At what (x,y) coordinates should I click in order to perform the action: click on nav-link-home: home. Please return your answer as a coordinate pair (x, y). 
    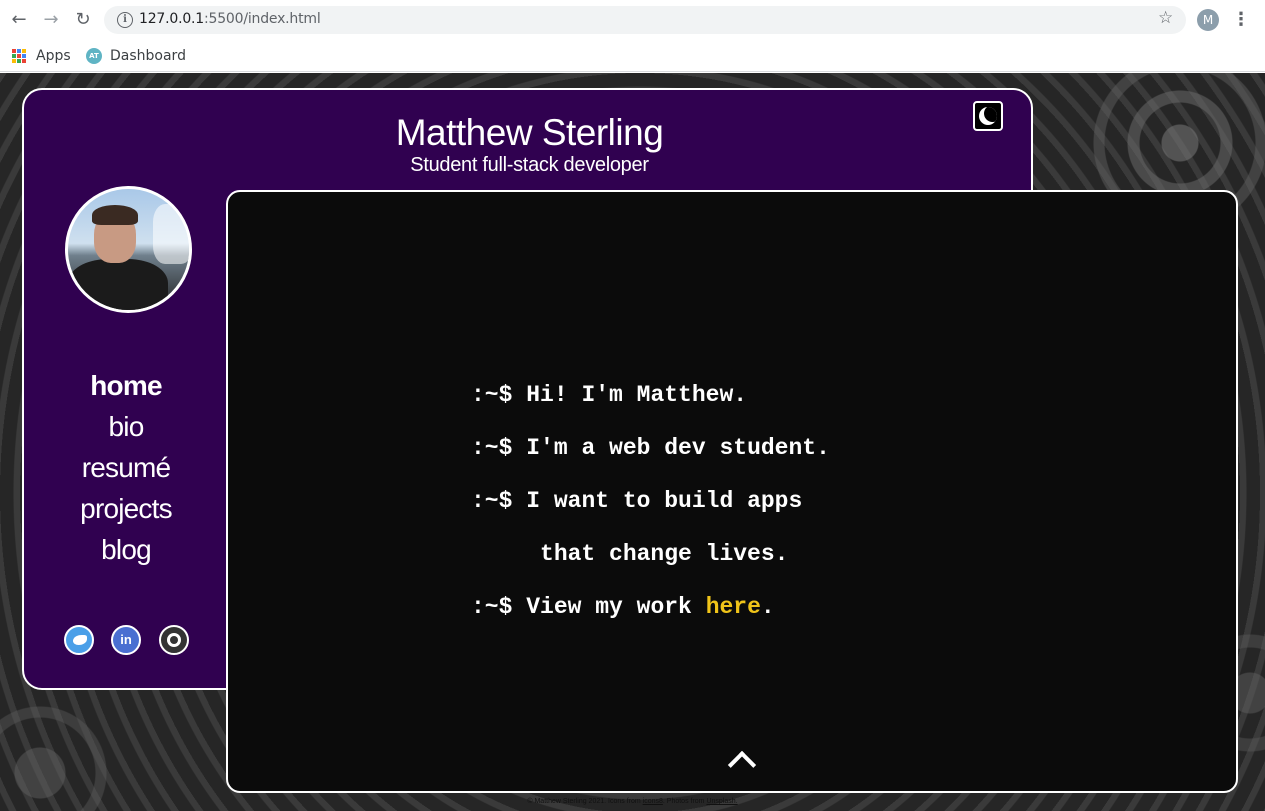
    Looking at the image, I should click on (126, 385).